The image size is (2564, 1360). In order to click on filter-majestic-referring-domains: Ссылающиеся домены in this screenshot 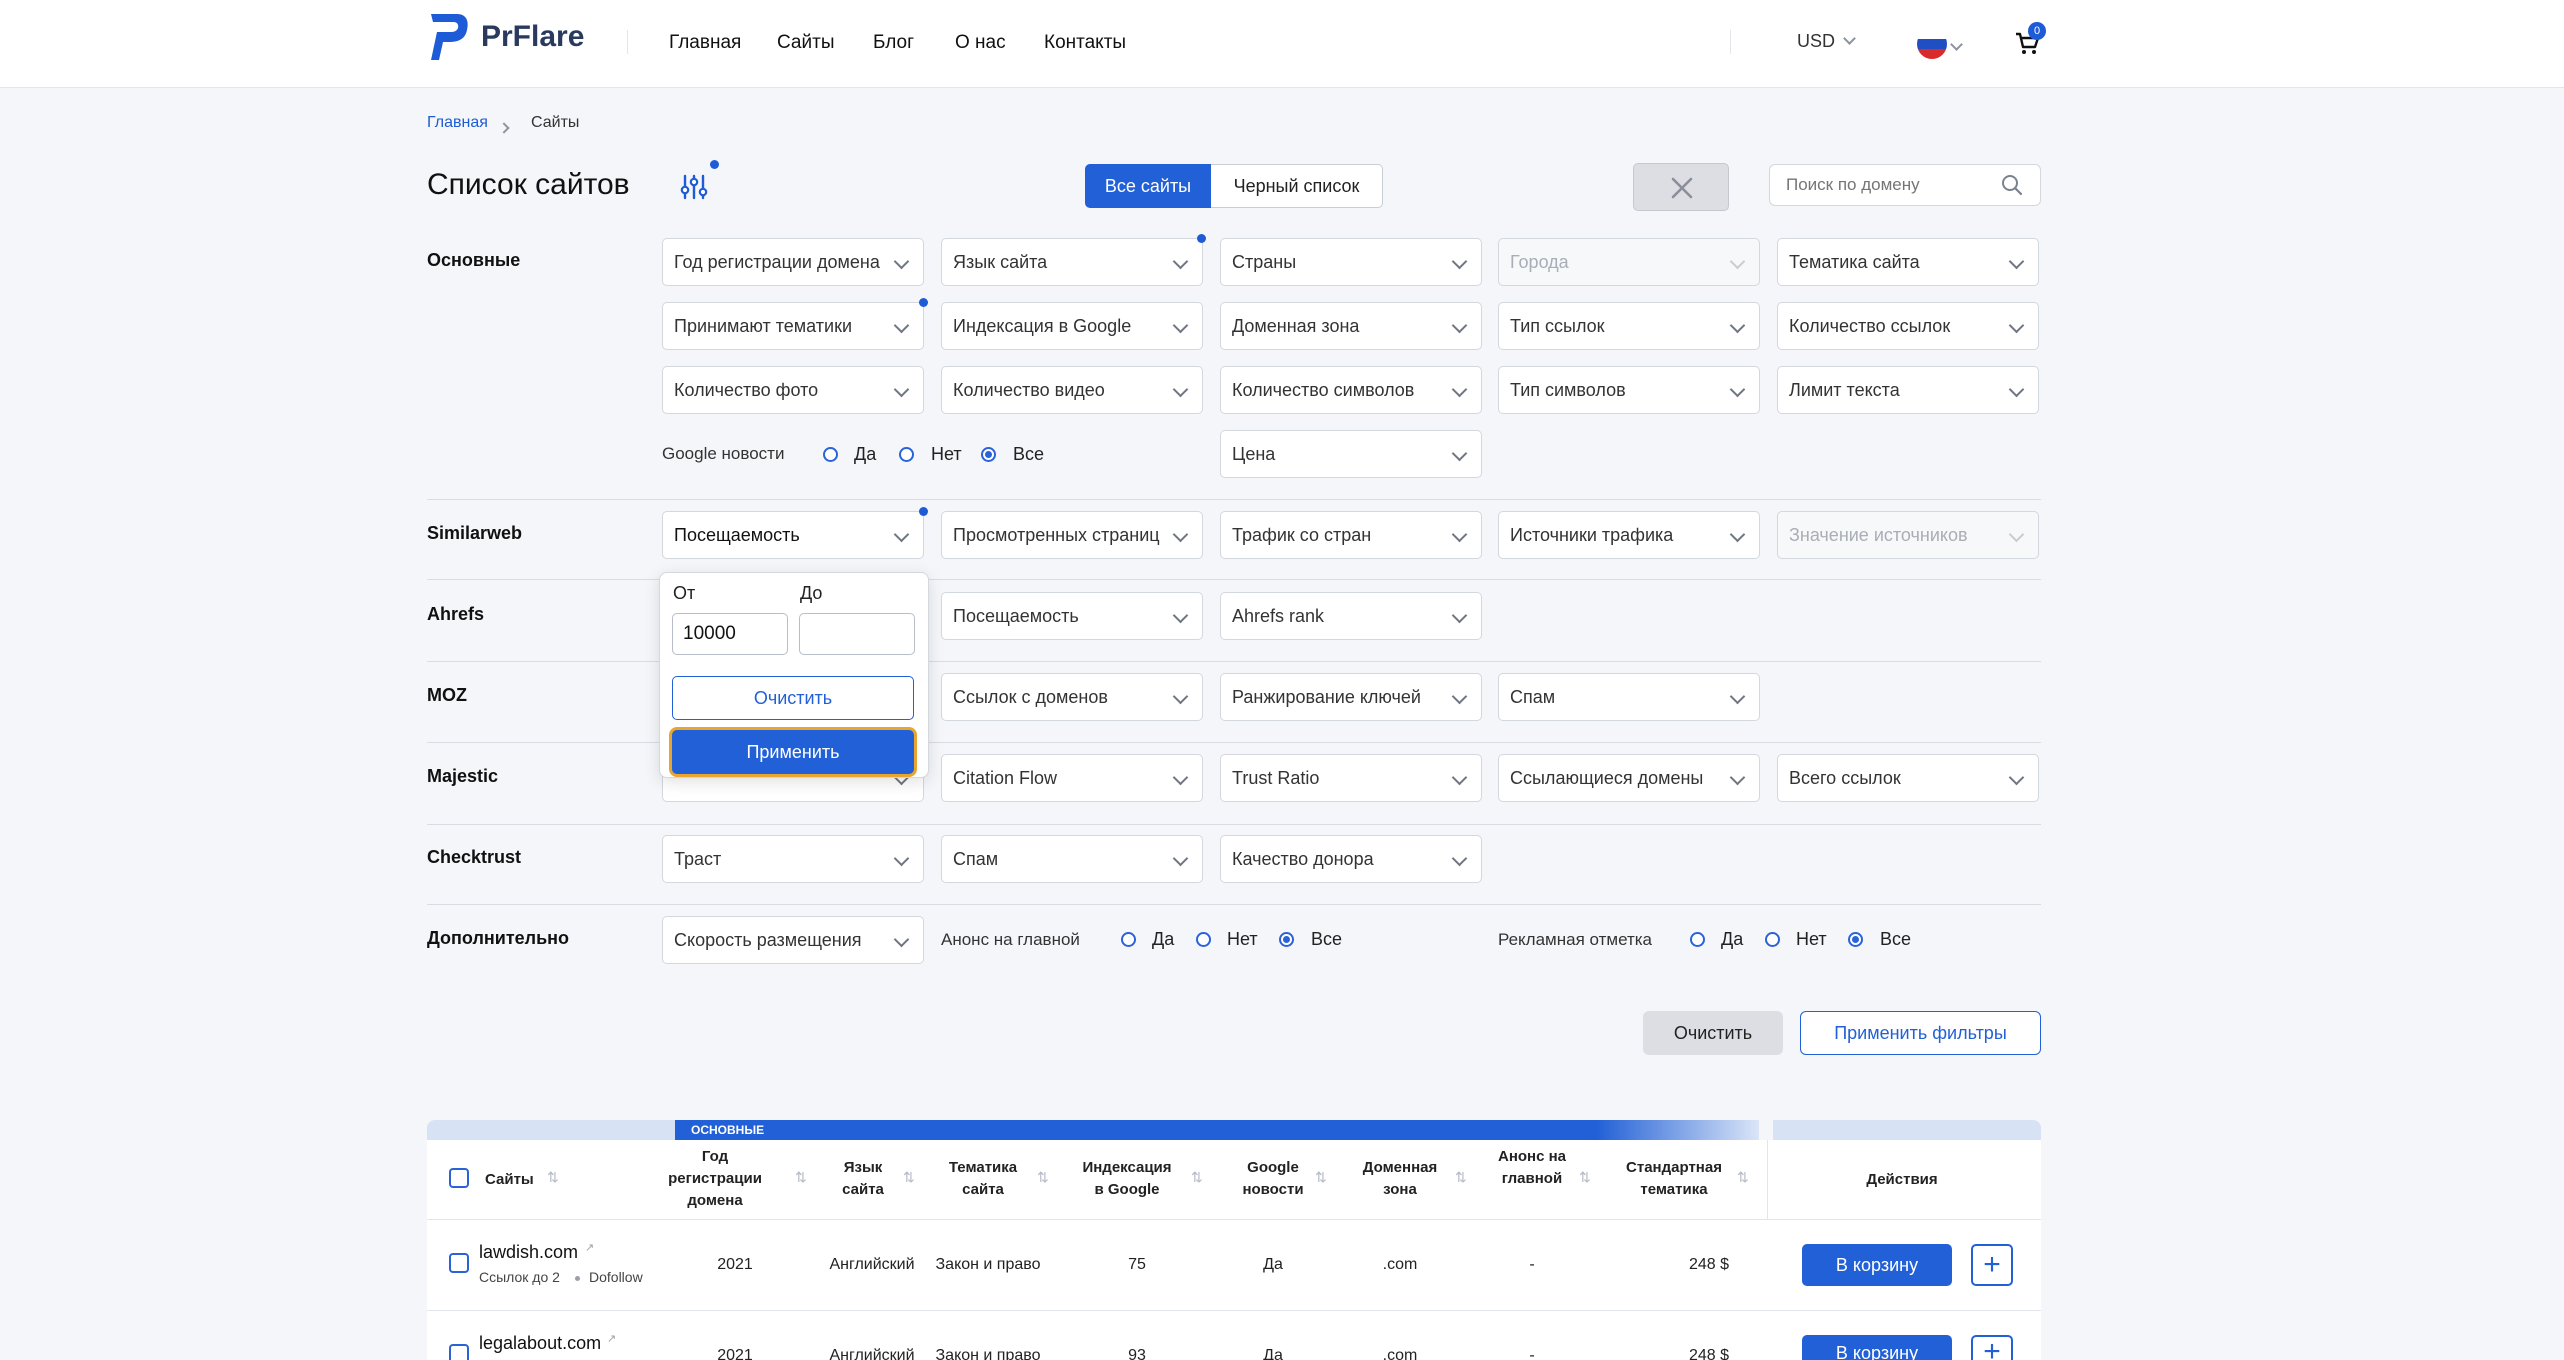, I will do `click(1629, 778)`.